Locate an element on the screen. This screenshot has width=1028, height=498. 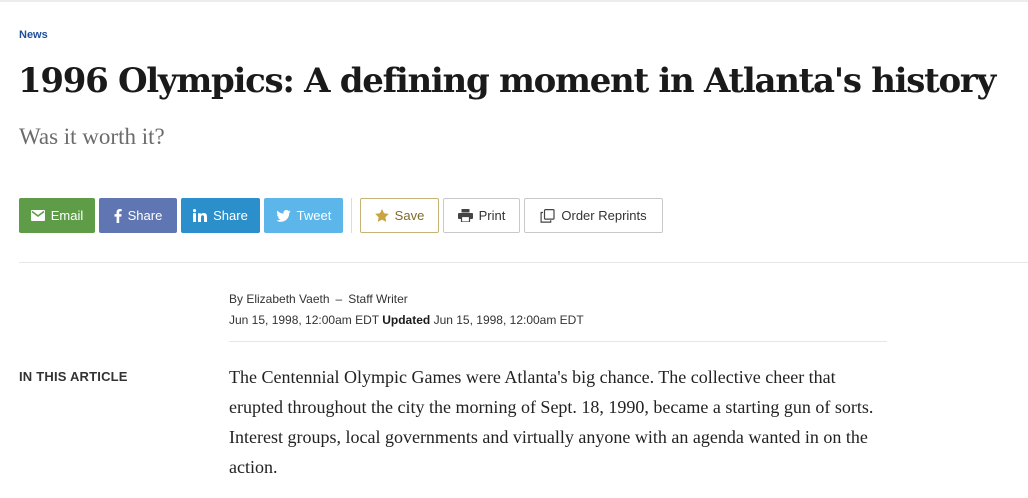
linkedin-share-label: Share is located at coordinates (230, 215).